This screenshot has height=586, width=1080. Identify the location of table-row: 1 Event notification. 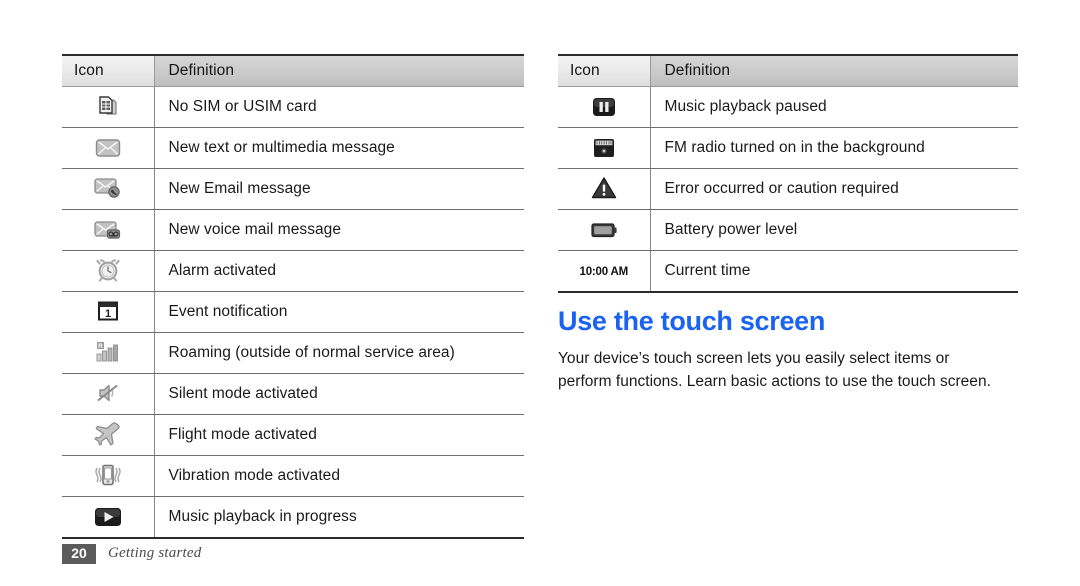
(293, 312).